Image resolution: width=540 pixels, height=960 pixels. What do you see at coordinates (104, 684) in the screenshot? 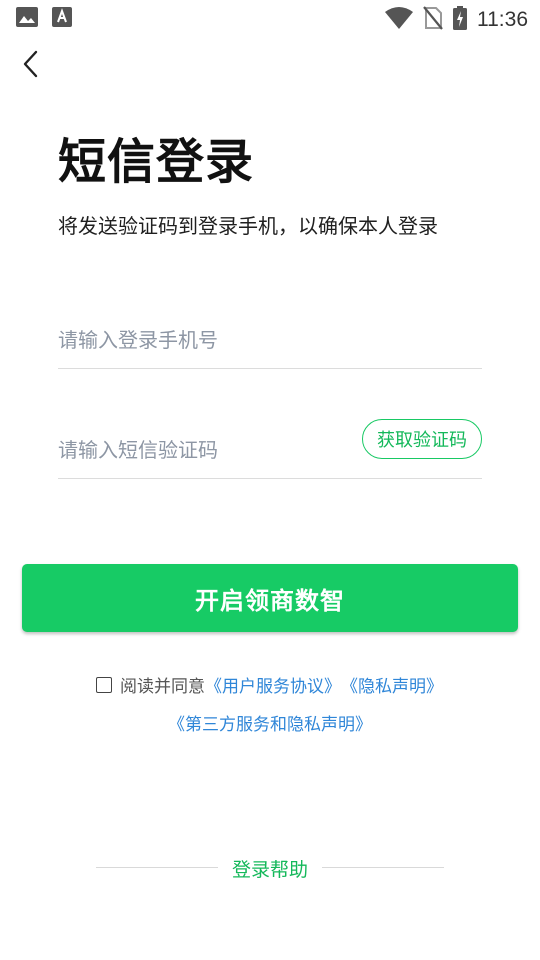
I see `agreement-checkbox` at bounding box center [104, 684].